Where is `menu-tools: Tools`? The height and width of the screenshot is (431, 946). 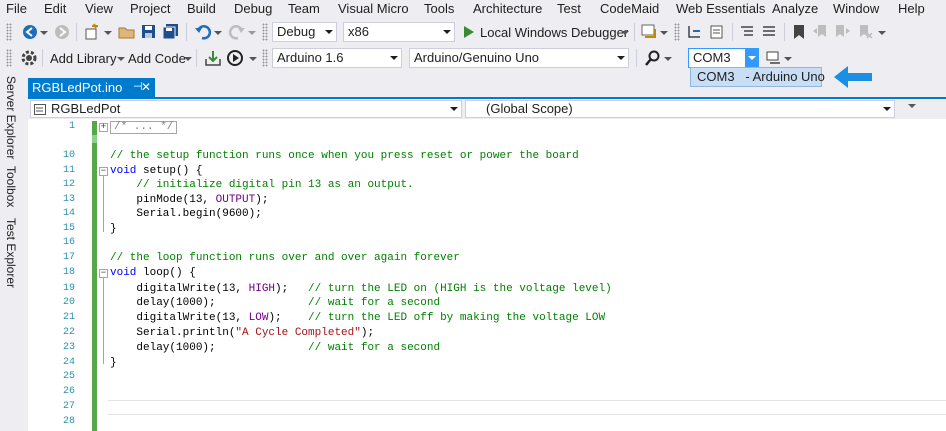 menu-tools: Tools is located at coordinates (439, 9).